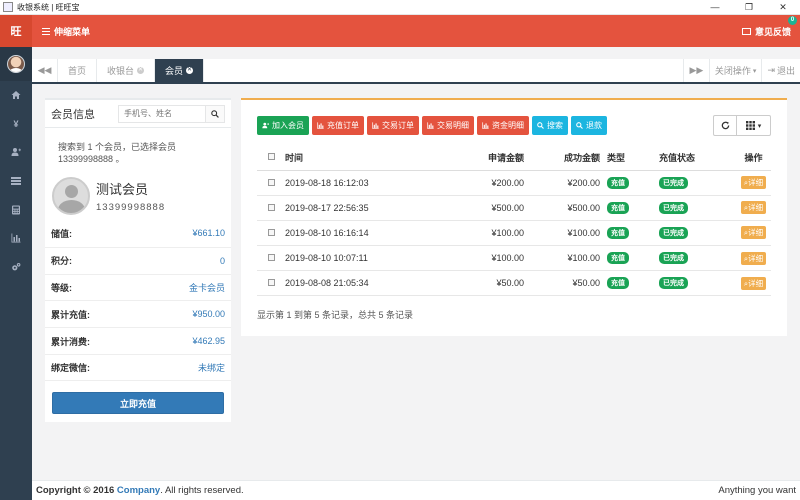 The width and height of the screenshot is (800, 500). I want to click on stat-value: ¥950.00, so click(208, 314).